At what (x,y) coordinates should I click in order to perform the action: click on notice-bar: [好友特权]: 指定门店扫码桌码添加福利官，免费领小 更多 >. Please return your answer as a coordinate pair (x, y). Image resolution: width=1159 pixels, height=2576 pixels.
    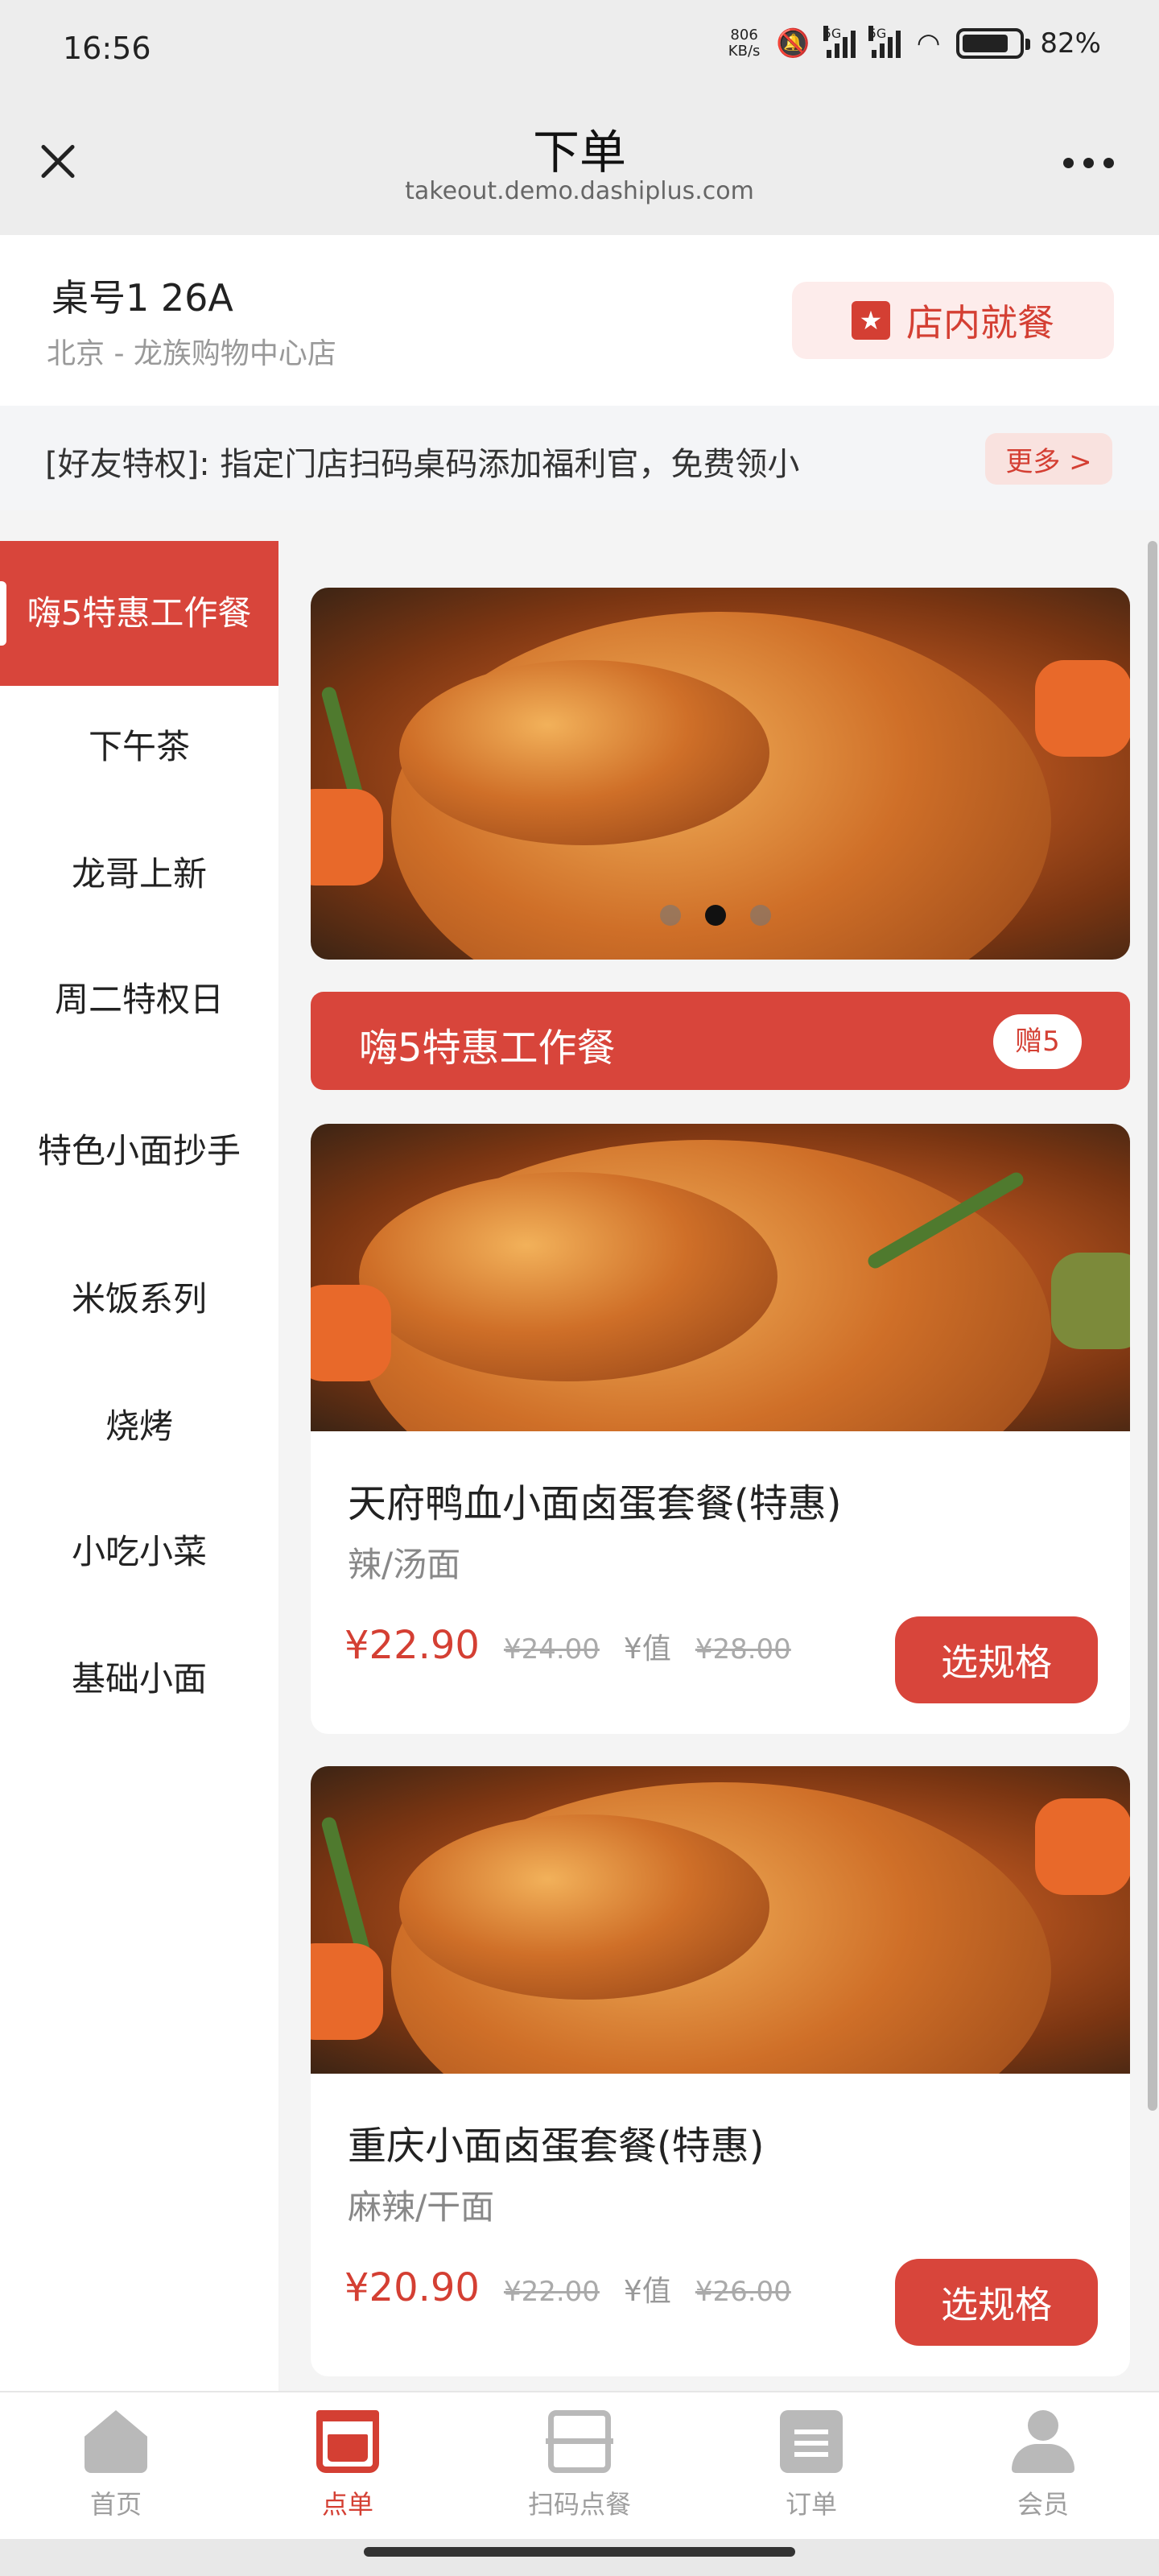
    Looking at the image, I should click on (579, 458).